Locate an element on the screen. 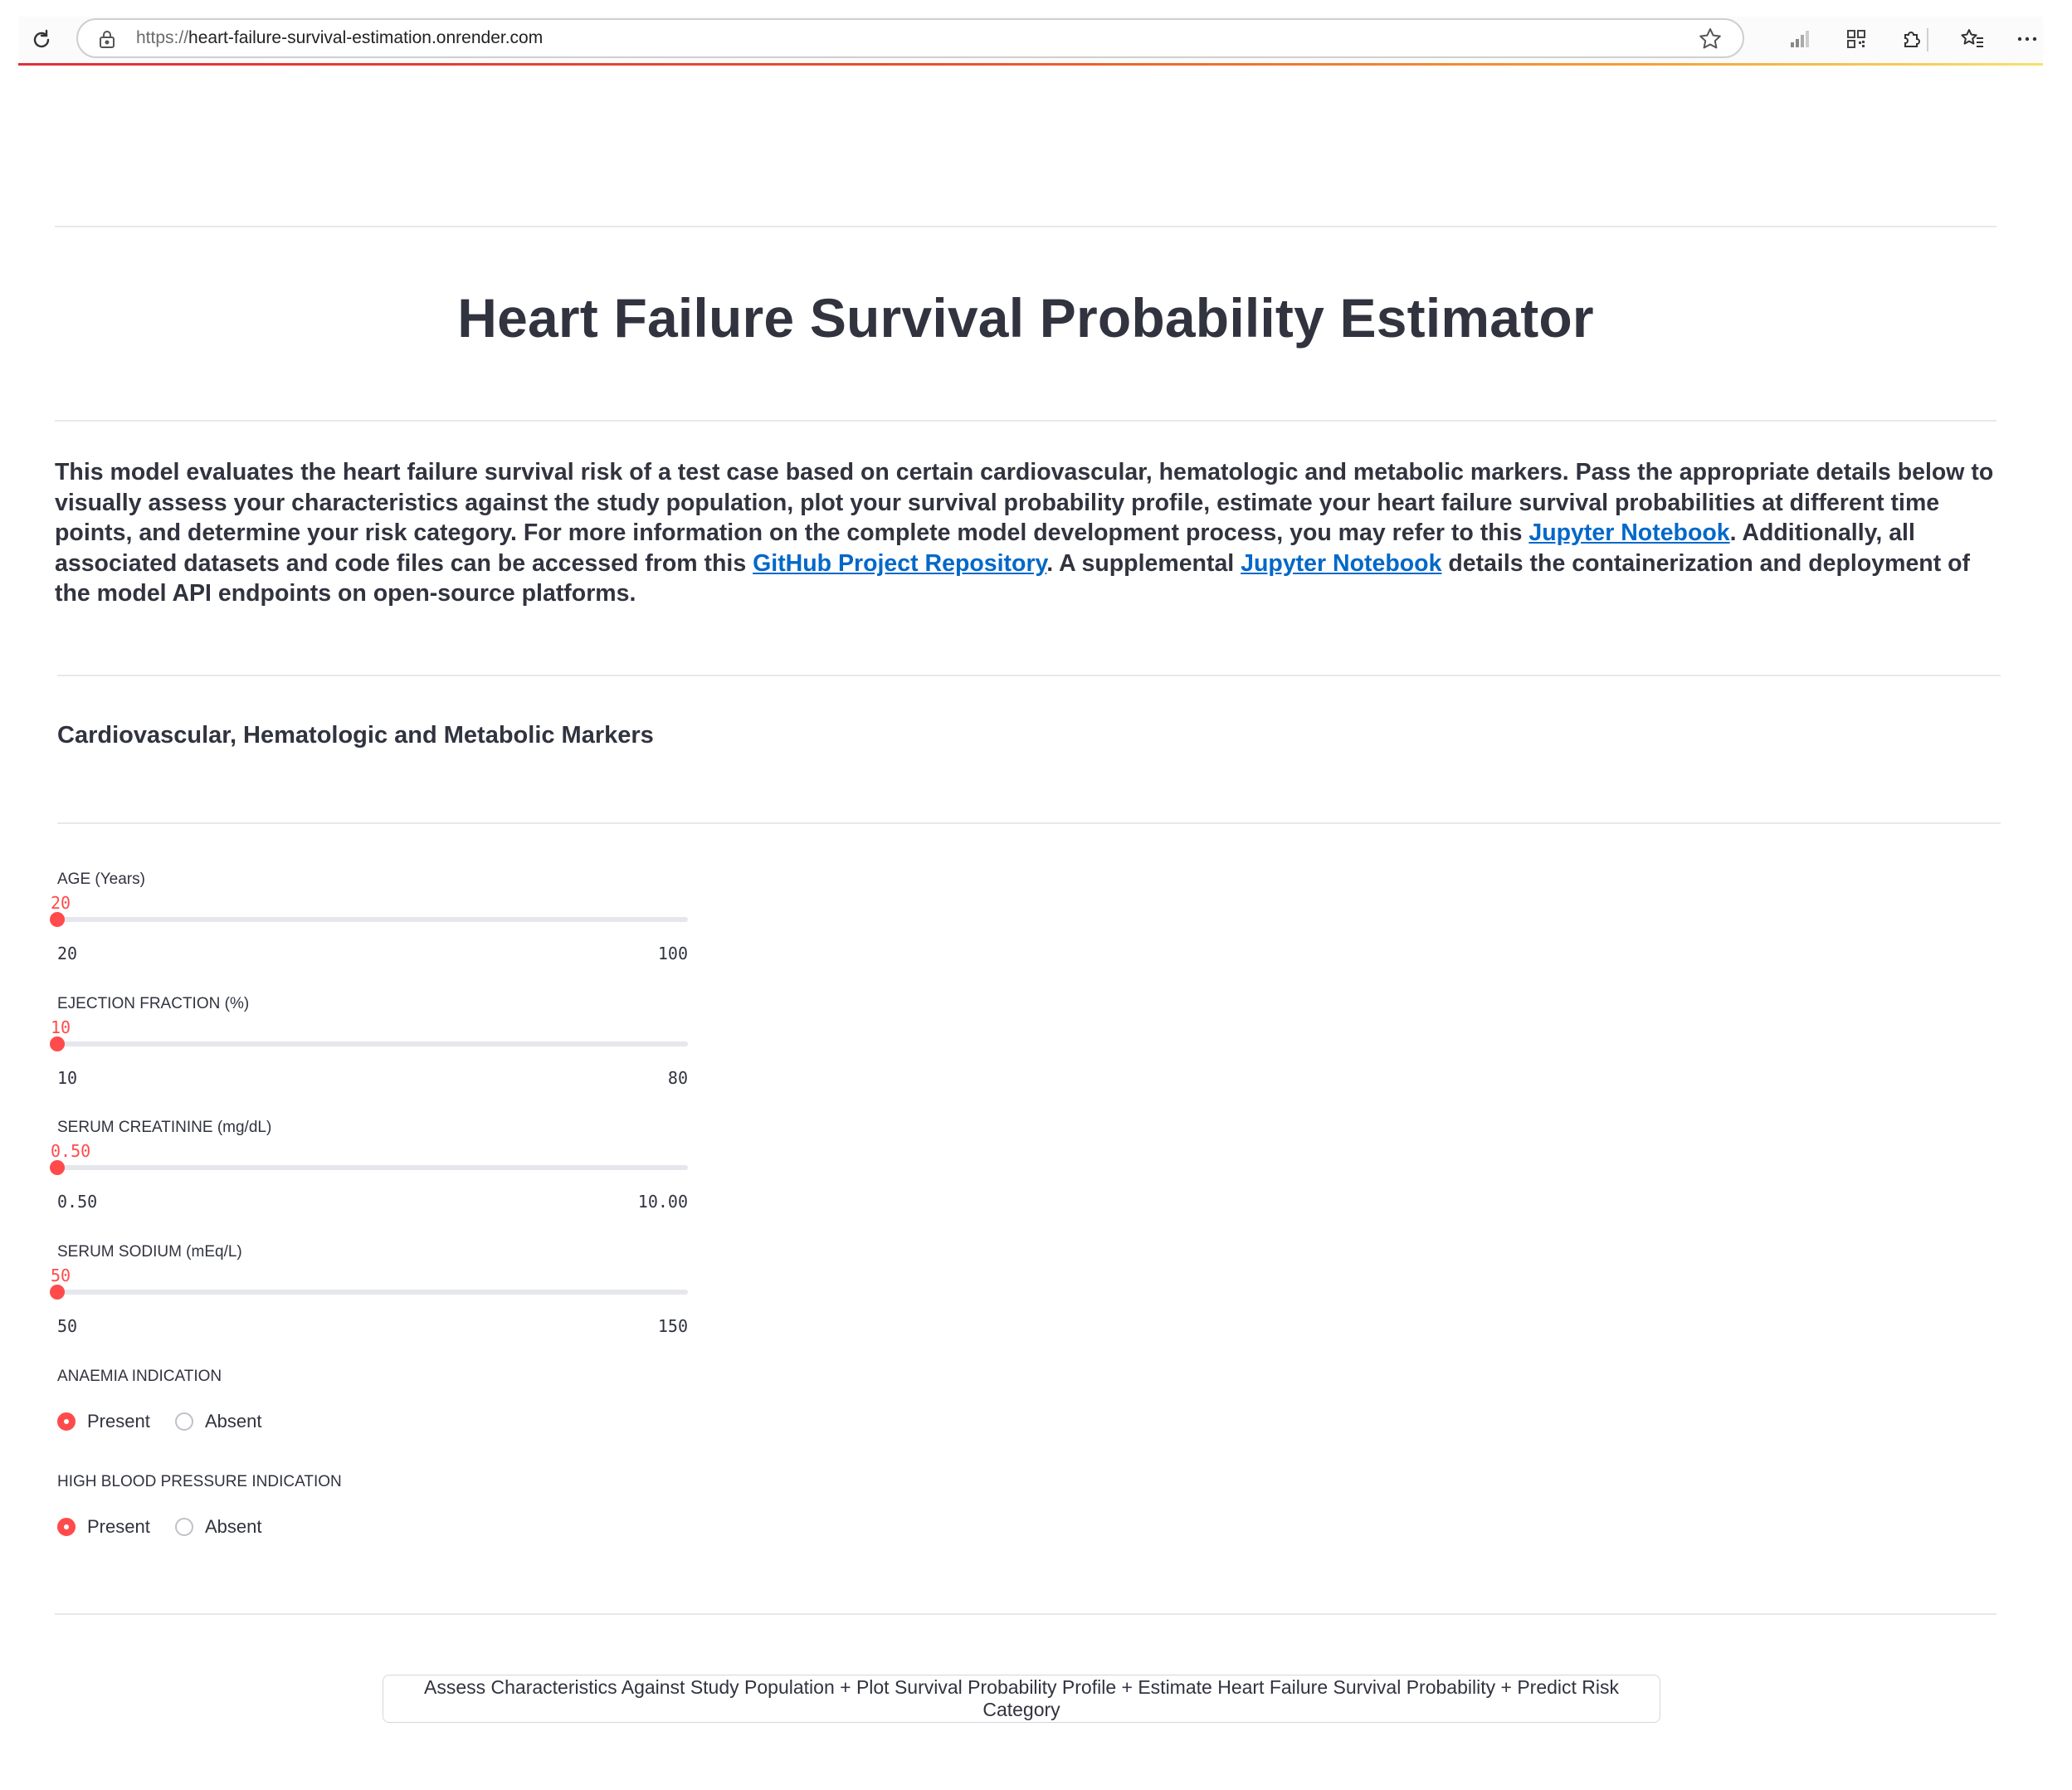 The width and height of the screenshot is (2072, 1790). more-dots-icon is located at coordinates (2027, 39).